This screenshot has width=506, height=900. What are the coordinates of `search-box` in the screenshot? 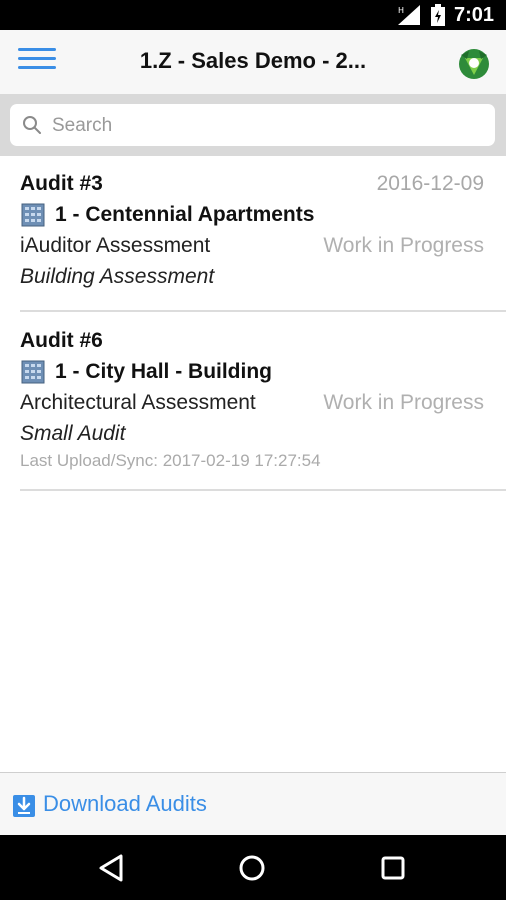 It's located at (252, 125).